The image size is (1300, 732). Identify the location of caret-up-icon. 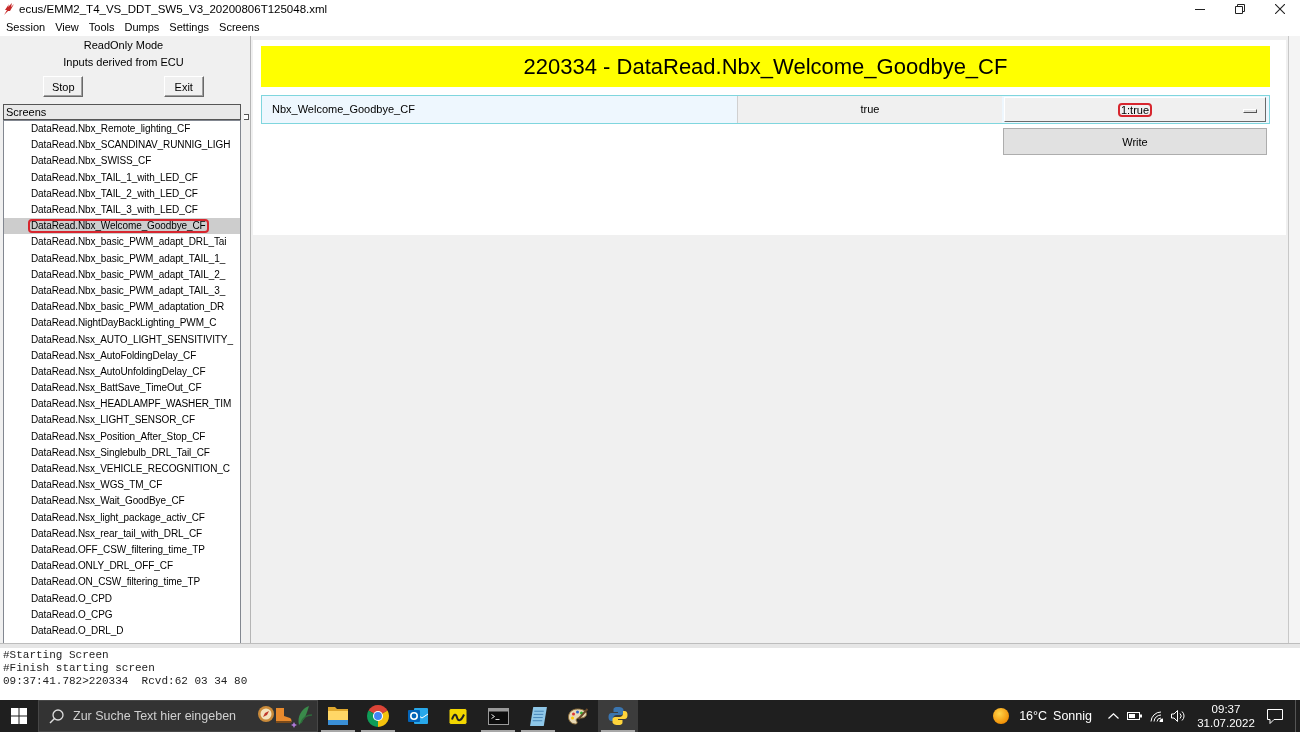
(1113, 716).